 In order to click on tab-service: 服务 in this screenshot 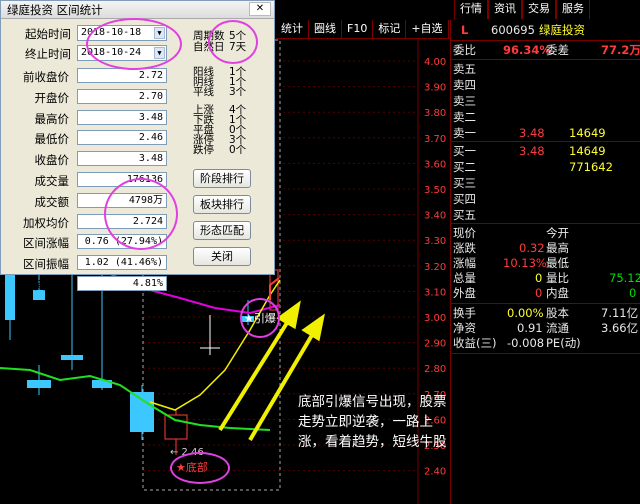, I will do `click(573, 9)`.